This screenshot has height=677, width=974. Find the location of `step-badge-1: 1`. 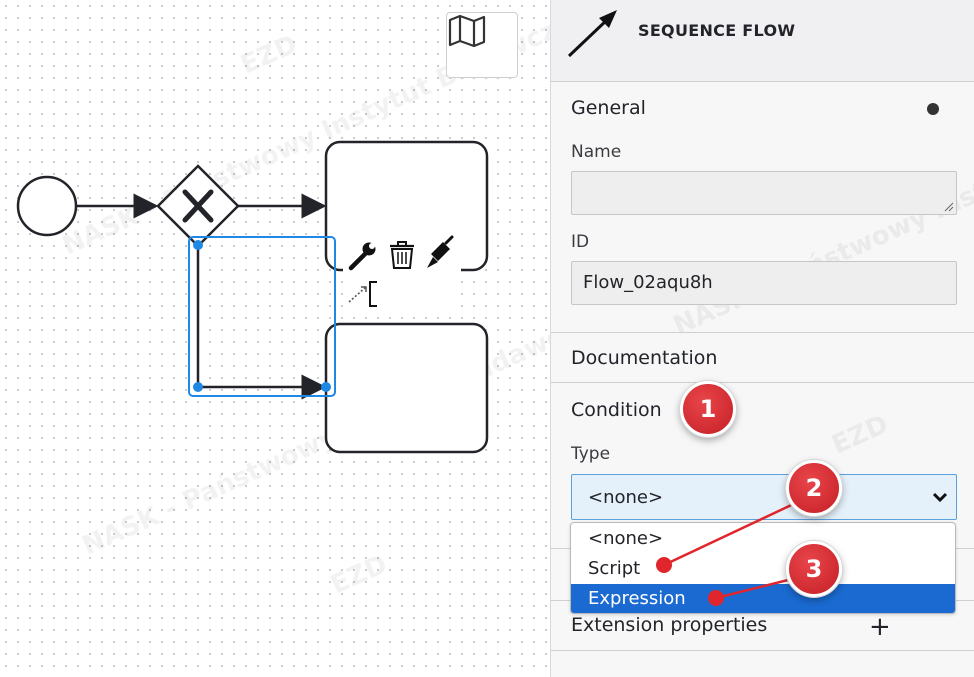

step-badge-1: 1 is located at coordinates (708, 409).